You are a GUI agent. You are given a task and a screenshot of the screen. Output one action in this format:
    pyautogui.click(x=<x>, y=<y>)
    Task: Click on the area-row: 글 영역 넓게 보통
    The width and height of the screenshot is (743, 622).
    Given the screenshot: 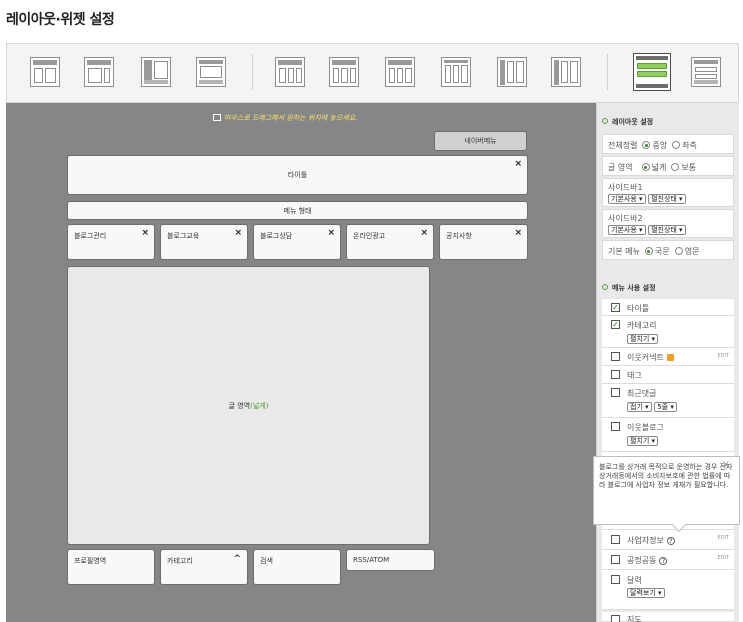 What is the action you would take?
    pyautogui.click(x=668, y=166)
    